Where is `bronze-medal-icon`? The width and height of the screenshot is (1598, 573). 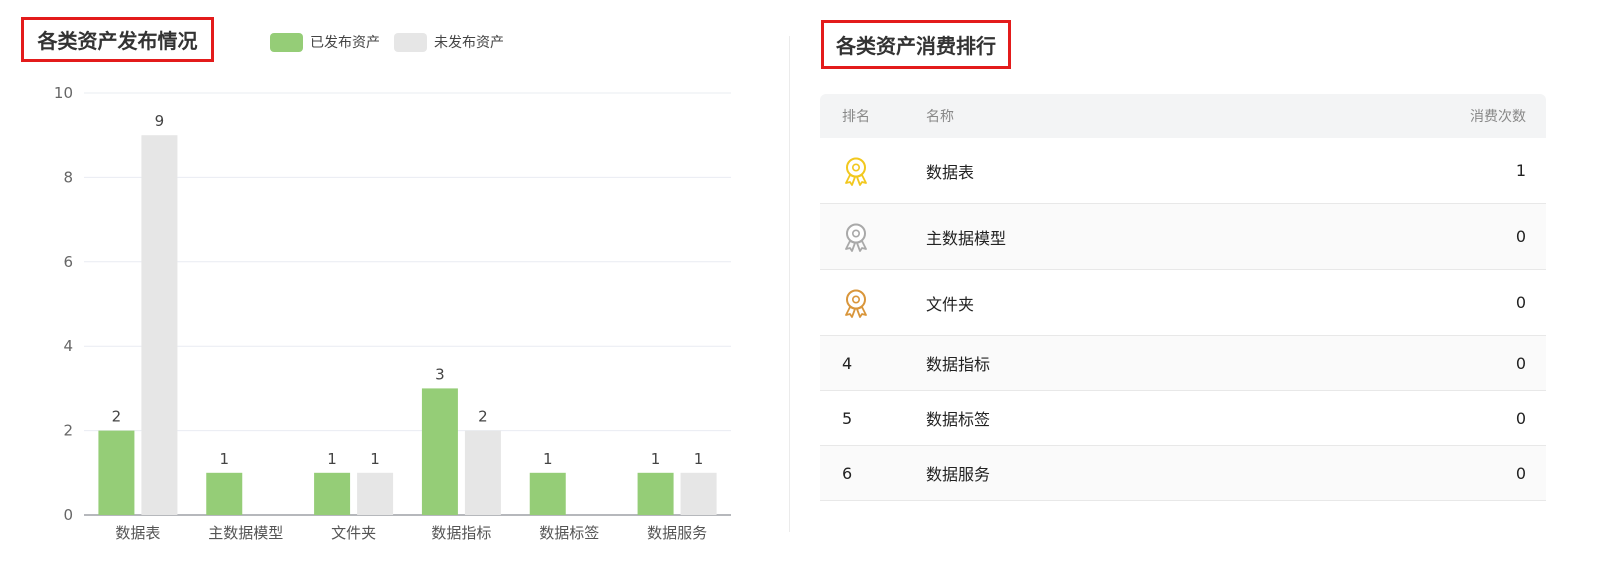 bronze-medal-icon is located at coordinates (856, 303).